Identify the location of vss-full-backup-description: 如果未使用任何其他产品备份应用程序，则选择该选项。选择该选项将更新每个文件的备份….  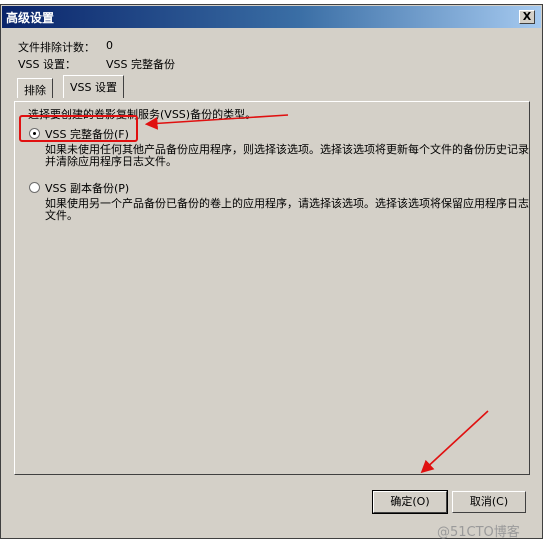
(287, 155).